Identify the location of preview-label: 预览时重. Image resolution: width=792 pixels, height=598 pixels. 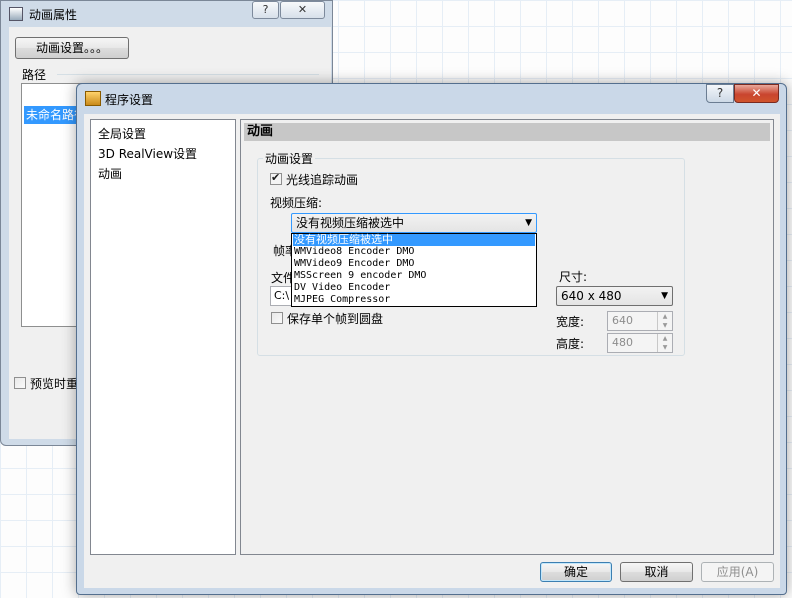
(54, 384).